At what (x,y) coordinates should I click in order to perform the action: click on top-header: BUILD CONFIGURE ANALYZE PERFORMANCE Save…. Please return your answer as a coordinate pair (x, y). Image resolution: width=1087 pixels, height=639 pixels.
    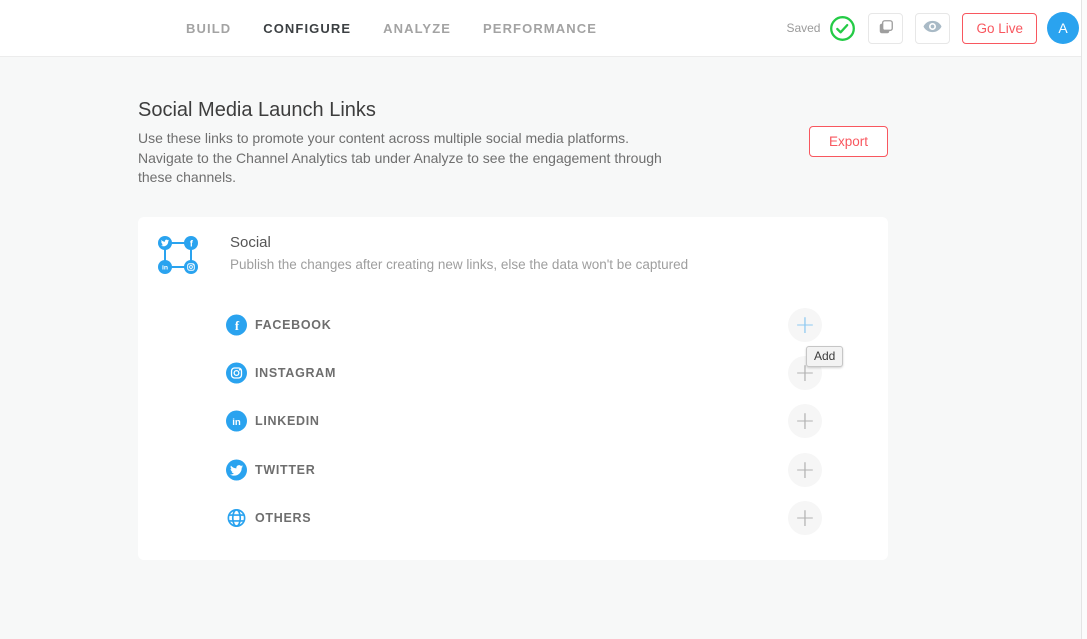
    Looking at the image, I should click on (543, 28).